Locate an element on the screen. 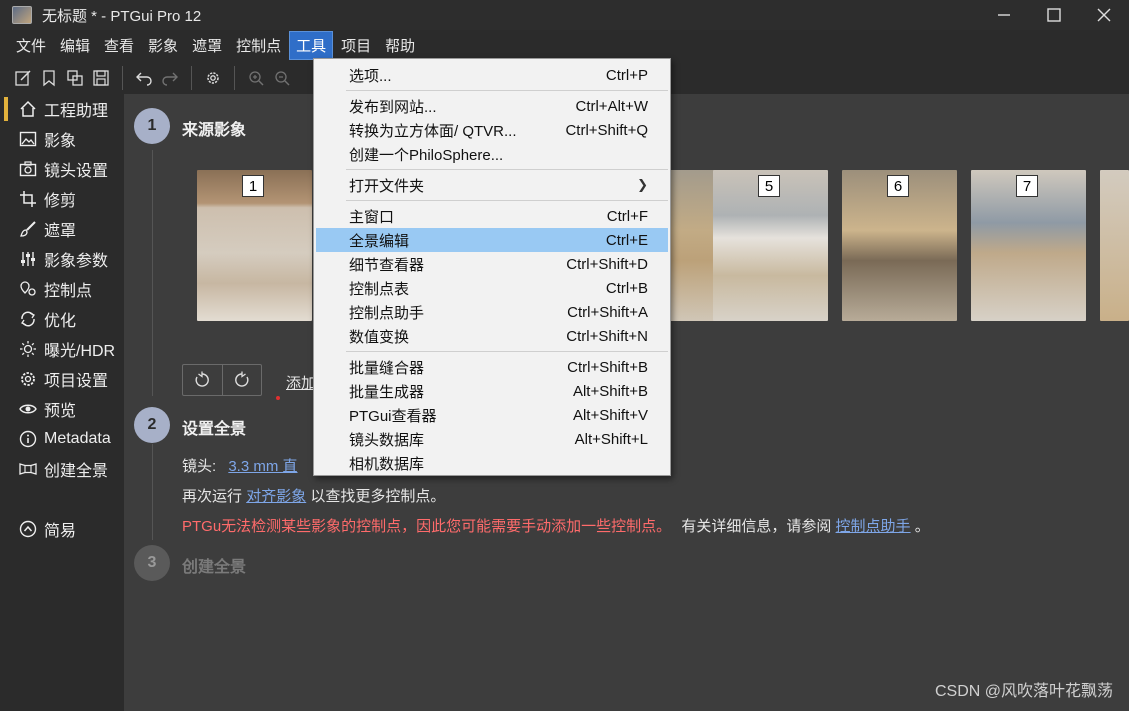 Image resolution: width=1129 pixels, height=711 pixels. menu-project: 项目 is located at coordinates (356, 45).